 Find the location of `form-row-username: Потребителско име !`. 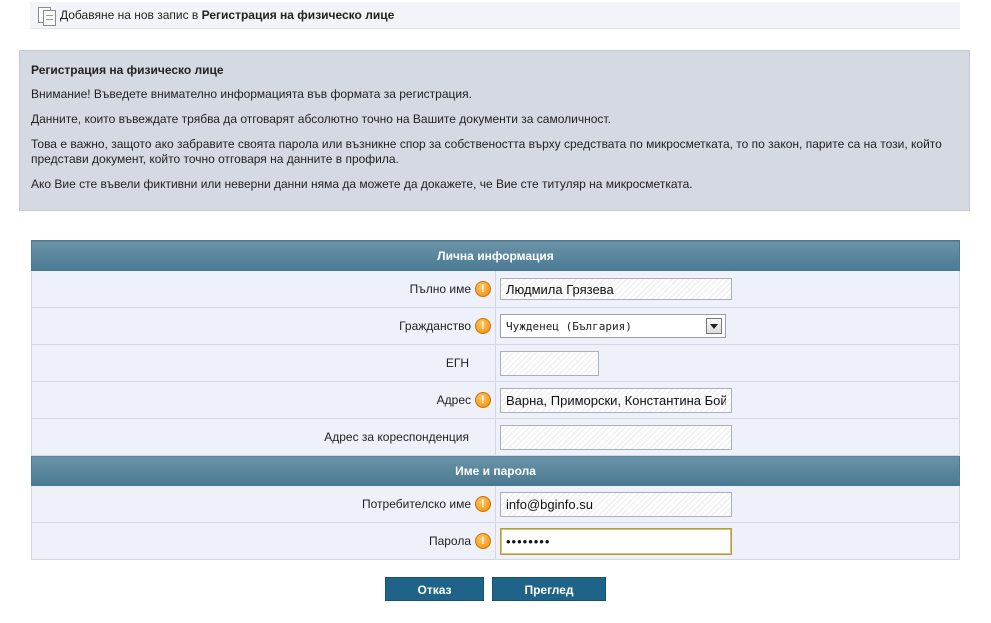

form-row-username: Потребителско име ! is located at coordinates (495, 504).